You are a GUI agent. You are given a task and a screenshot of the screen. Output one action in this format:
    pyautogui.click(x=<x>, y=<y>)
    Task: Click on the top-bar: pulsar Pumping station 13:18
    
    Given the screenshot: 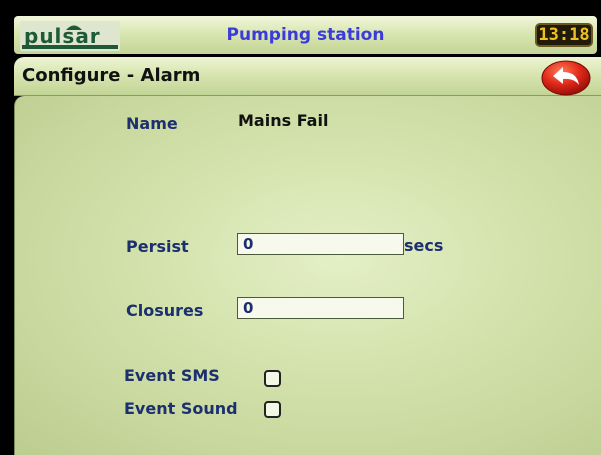 What is the action you would take?
    pyautogui.click(x=305, y=35)
    